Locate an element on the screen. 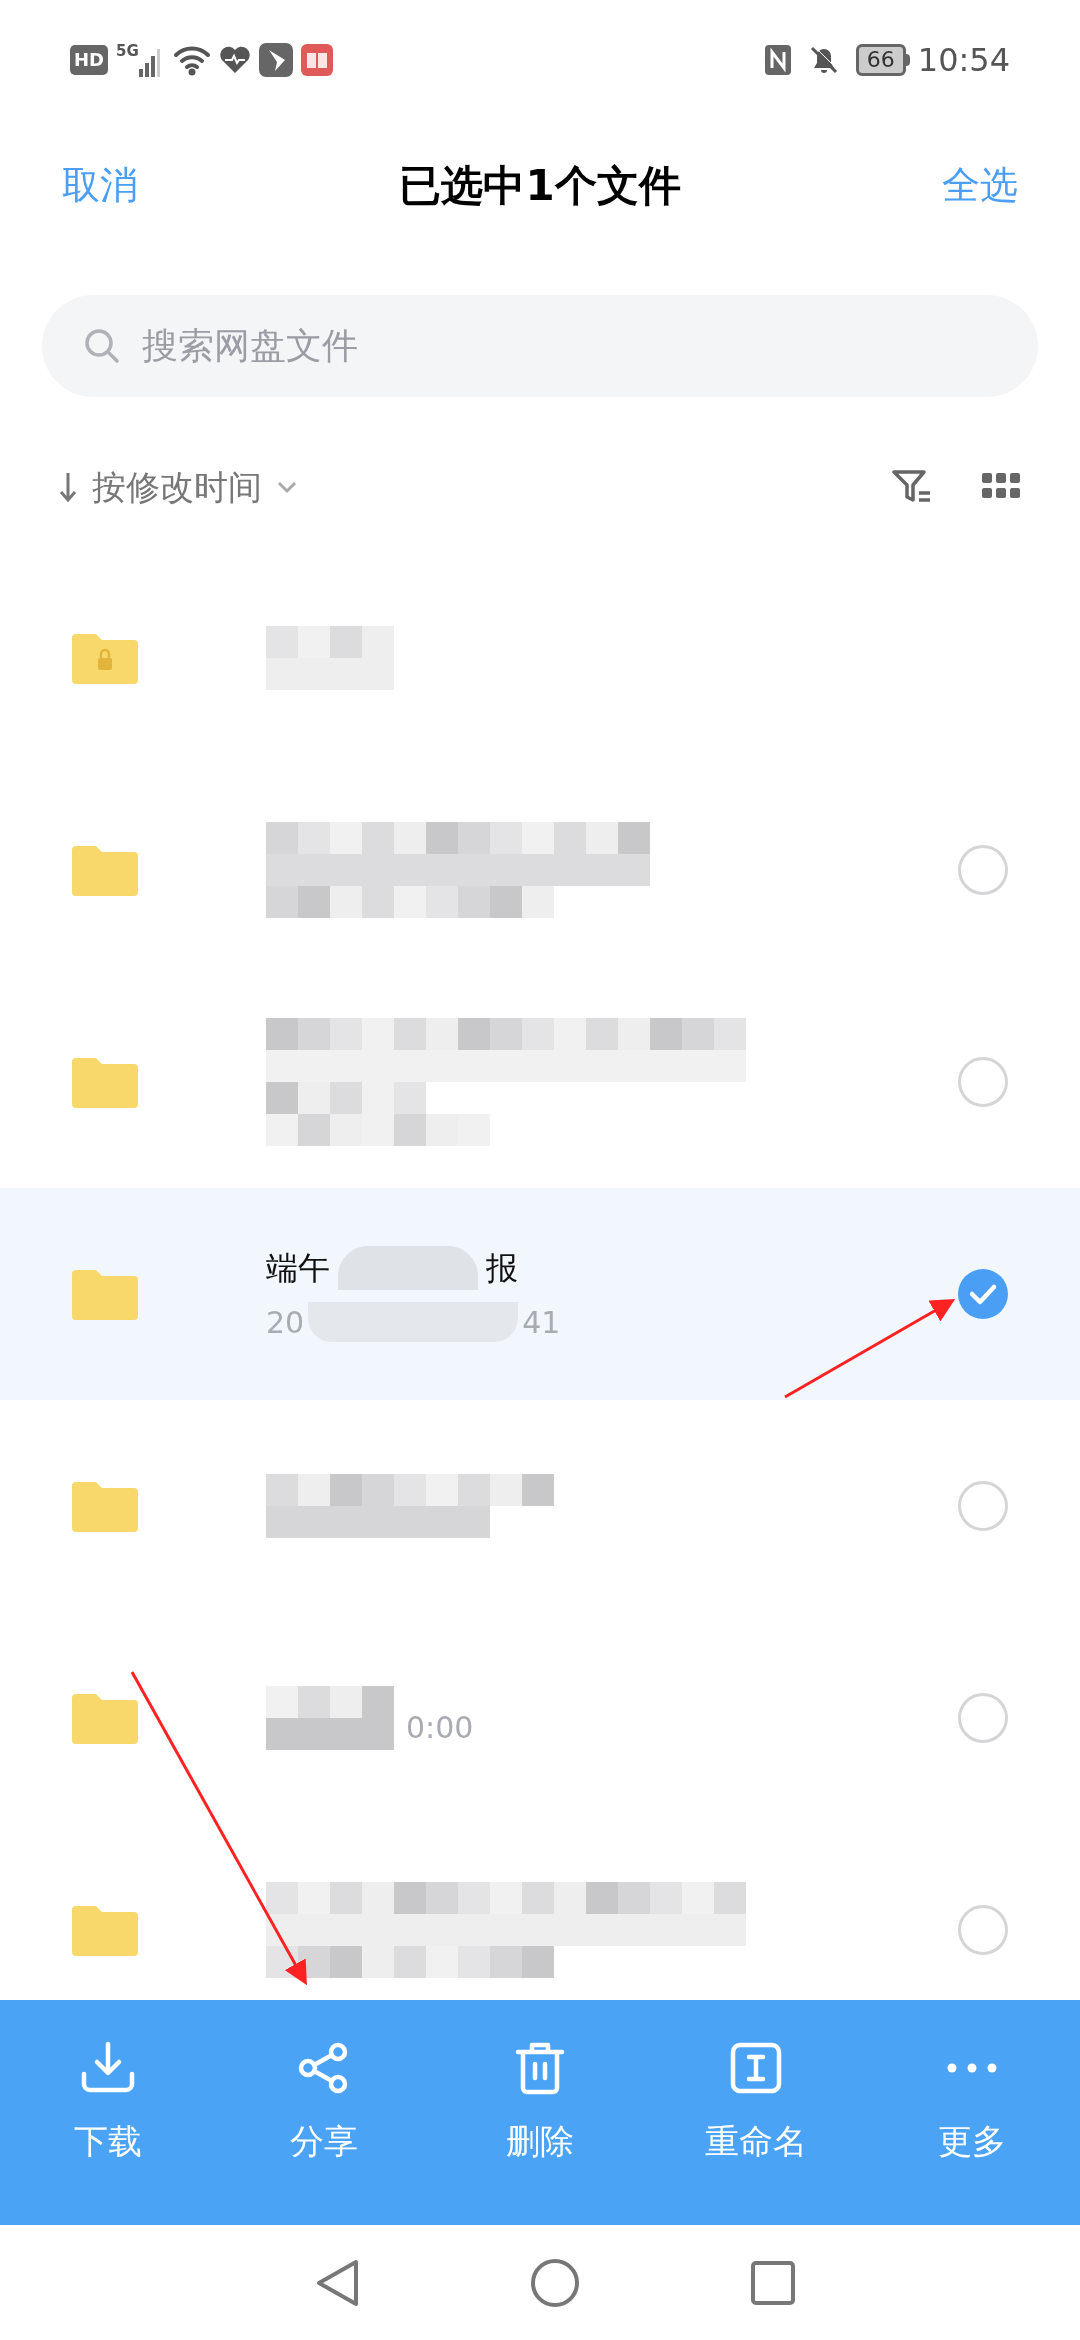 The image size is (1080, 2340). back-icon is located at coordinates (337, 2282).